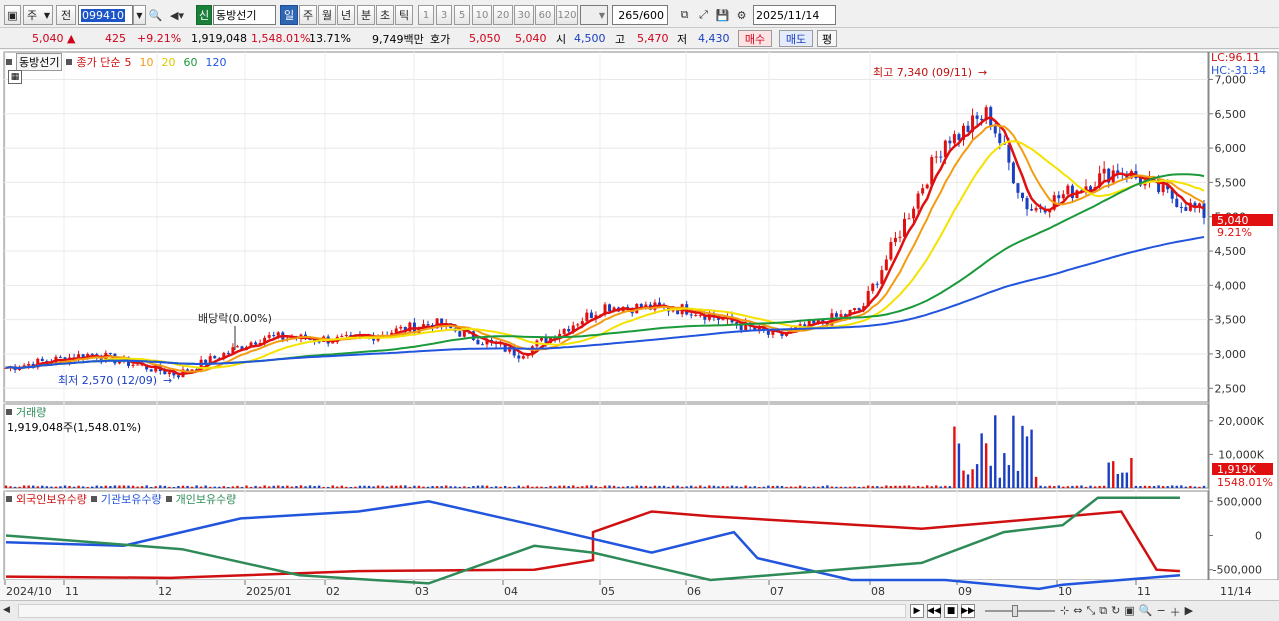 This screenshot has width=1279, height=621. Describe the element at coordinates (1146, 612) in the screenshot. I see `zoom-icon: 🔍` at that location.